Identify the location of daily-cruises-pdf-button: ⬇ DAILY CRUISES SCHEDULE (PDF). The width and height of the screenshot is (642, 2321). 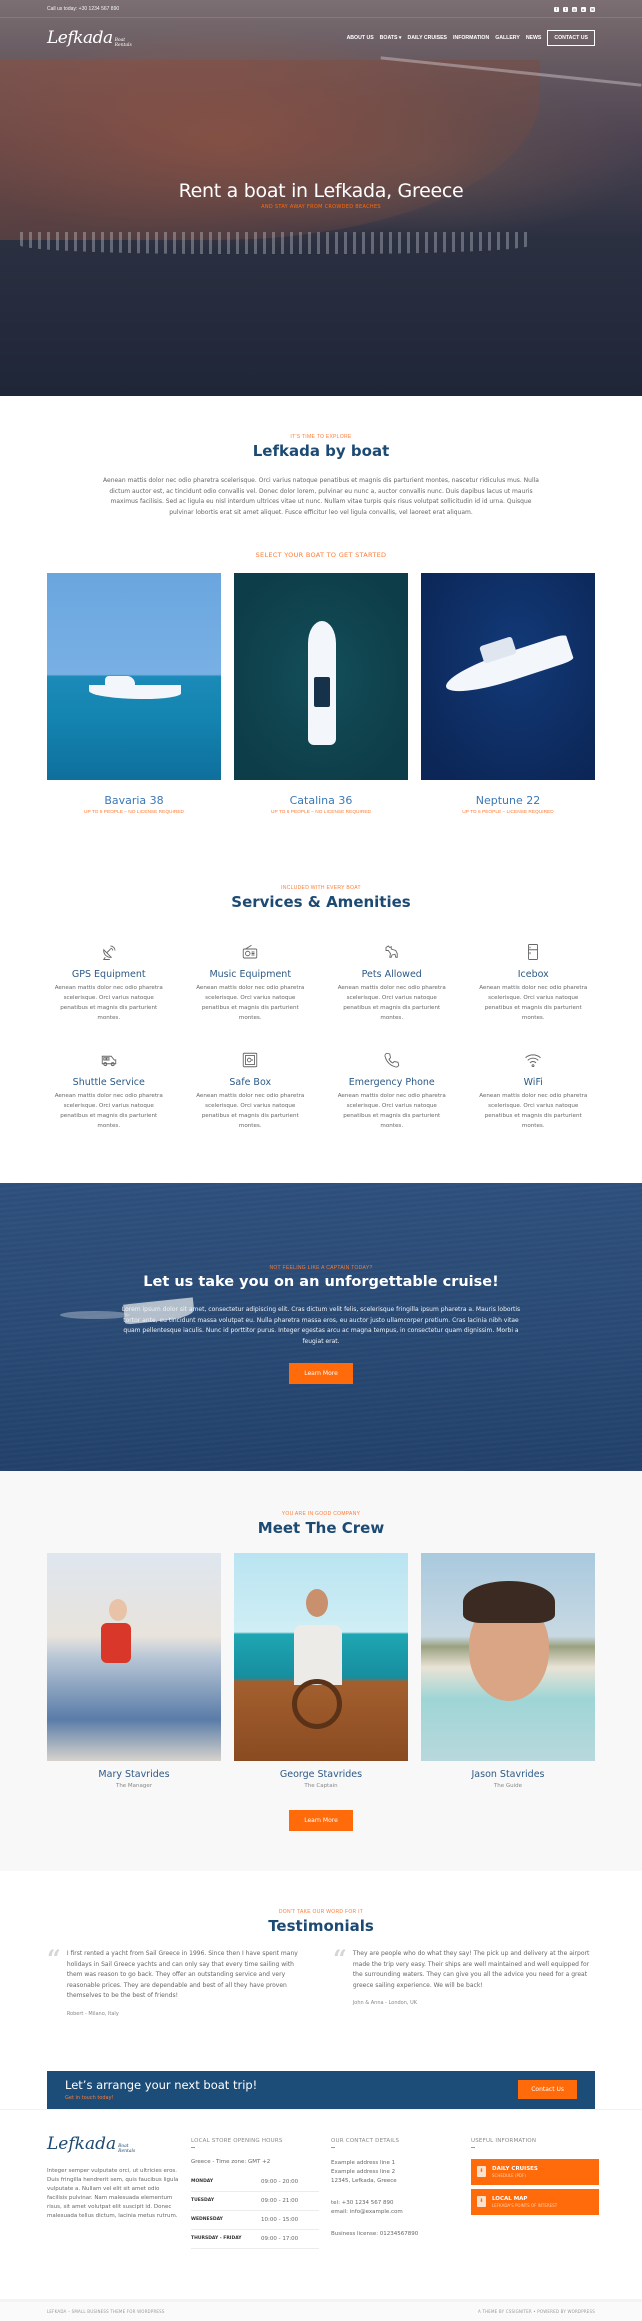
(535, 2171).